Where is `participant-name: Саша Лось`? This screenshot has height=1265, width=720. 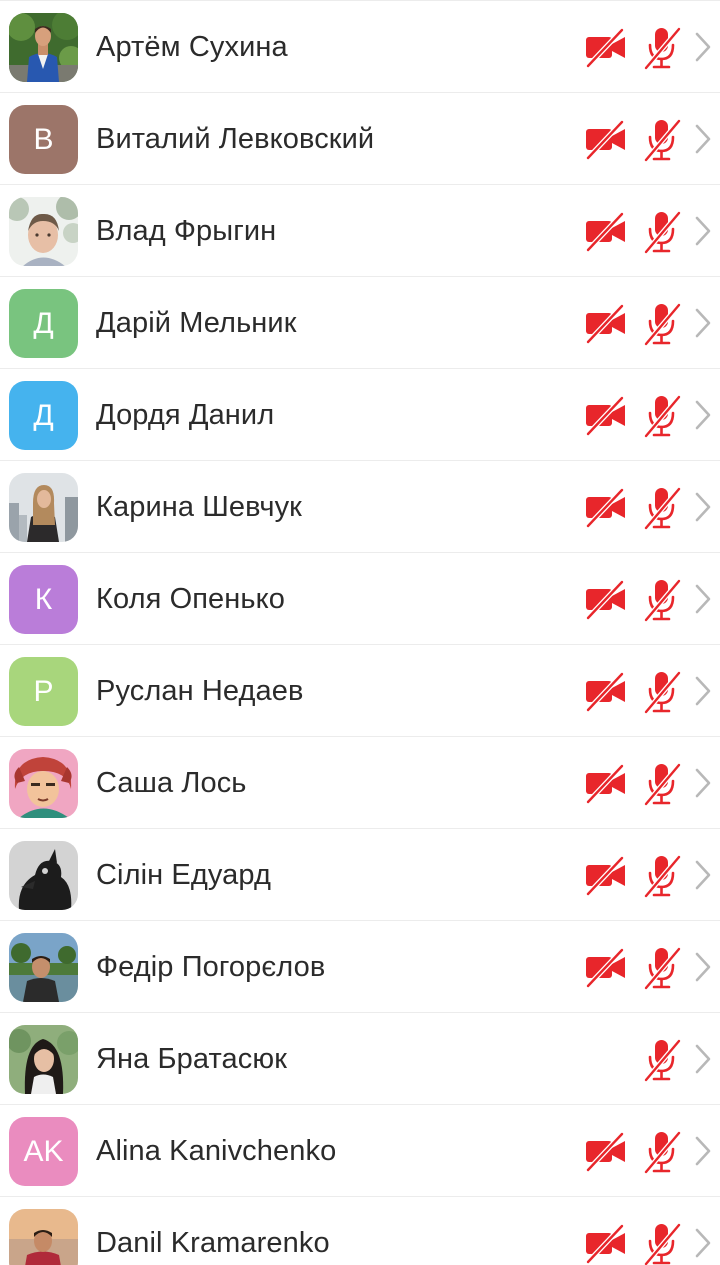
participant-name: Саша Лось is located at coordinates (171, 783).